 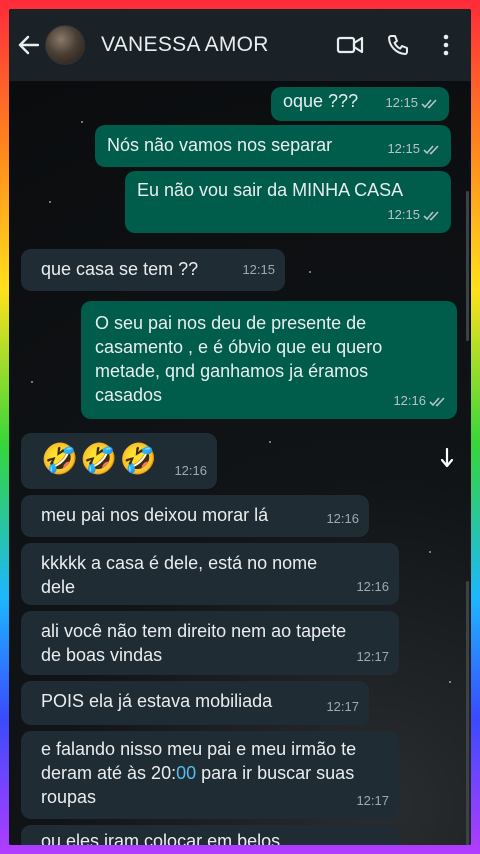 I want to click on avatar, so click(x=65, y=45).